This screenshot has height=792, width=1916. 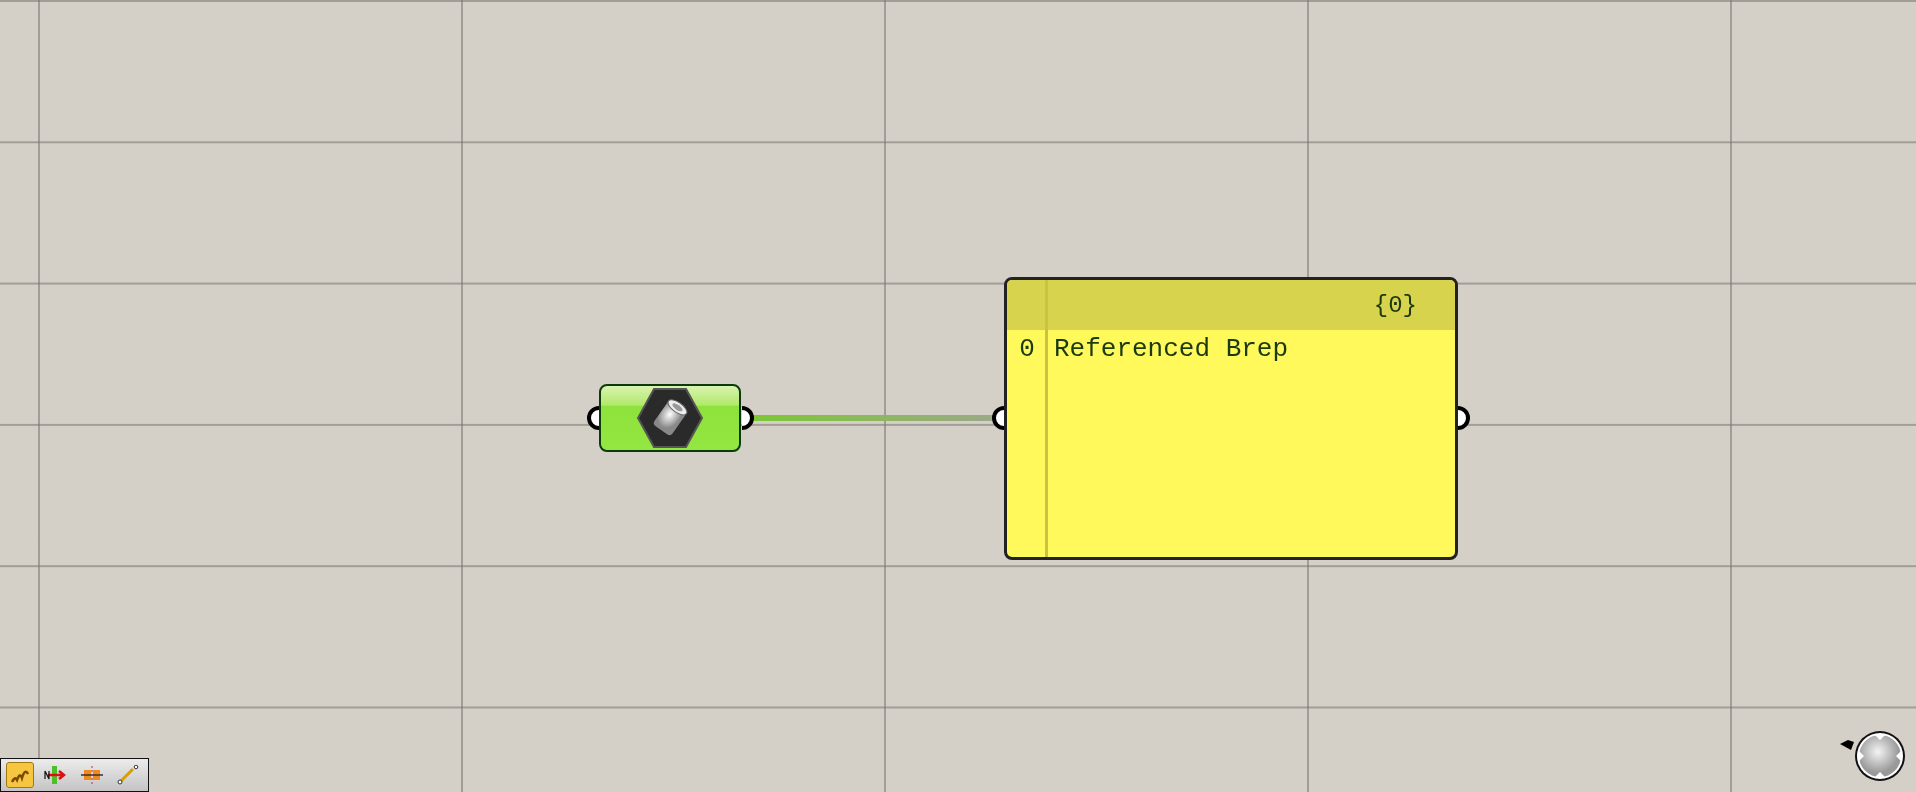 I want to click on split-blocks-icon, so click(x=92, y=775).